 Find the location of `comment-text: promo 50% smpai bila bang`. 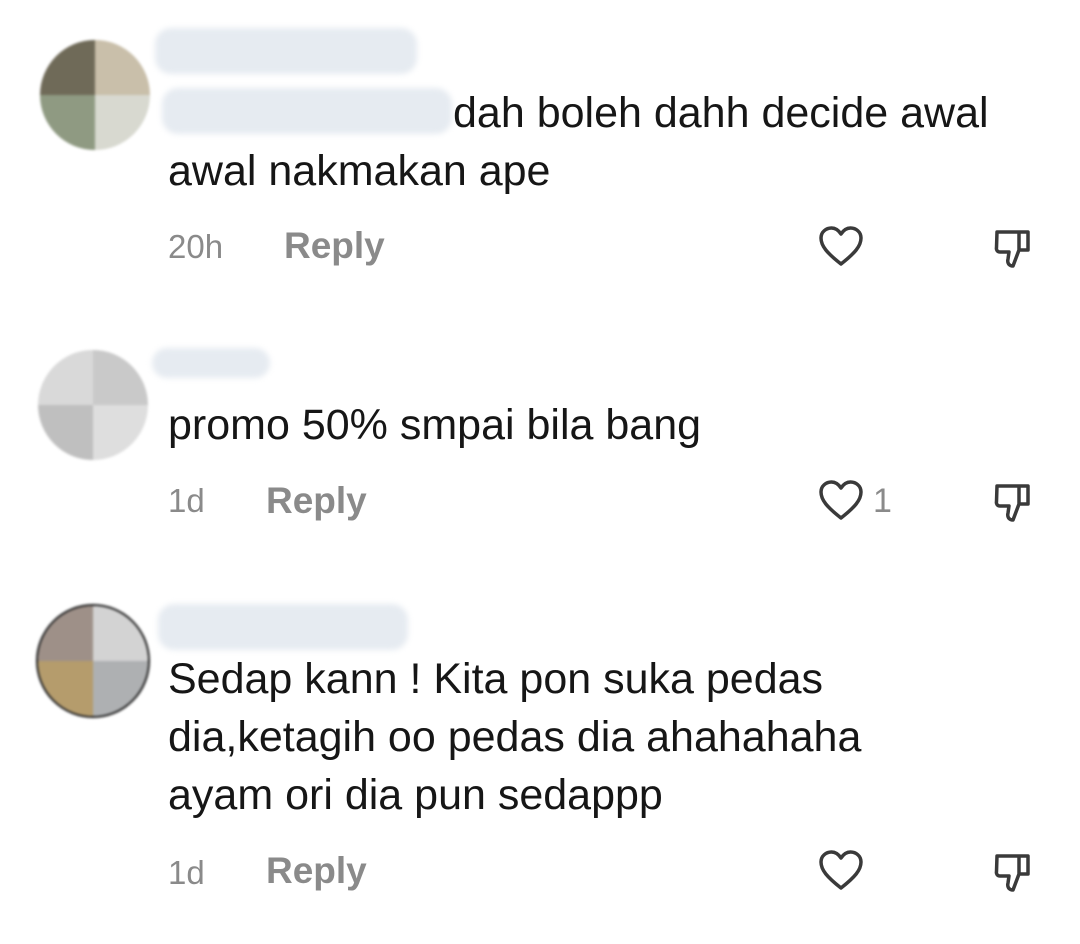

comment-text: promo 50% smpai bila bang is located at coordinates (435, 425).